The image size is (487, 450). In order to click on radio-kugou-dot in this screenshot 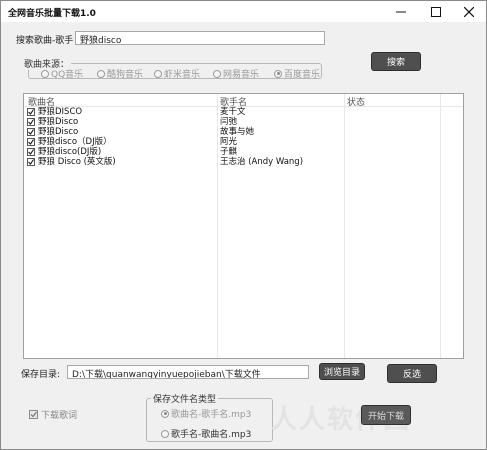, I will do `click(101, 73)`.